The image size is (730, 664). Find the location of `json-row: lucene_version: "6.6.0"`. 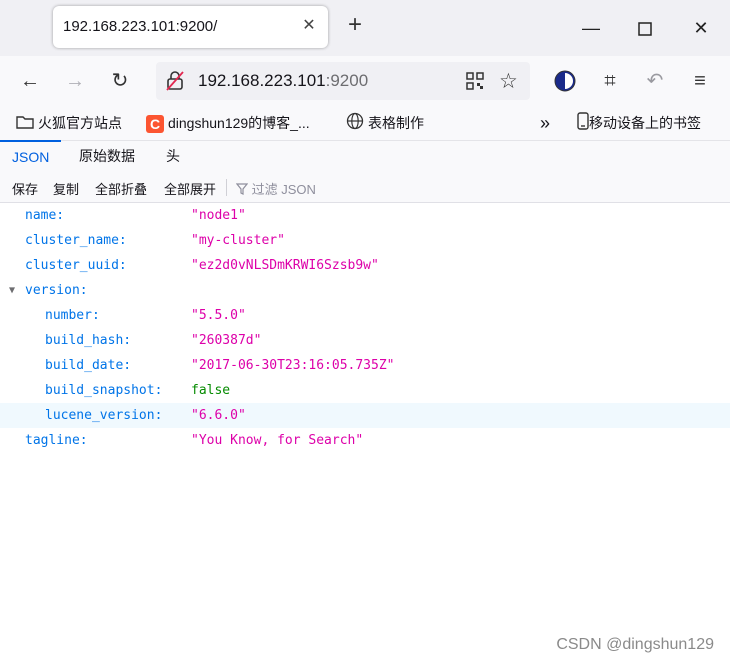

json-row: lucene_version: "6.6.0" is located at coordinates (365, 415).